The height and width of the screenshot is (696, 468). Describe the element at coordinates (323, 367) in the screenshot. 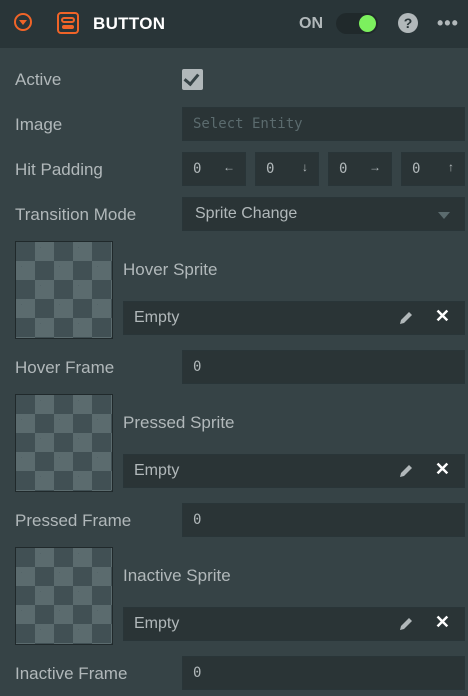

I see `hover-frame-field: 0` at that location.